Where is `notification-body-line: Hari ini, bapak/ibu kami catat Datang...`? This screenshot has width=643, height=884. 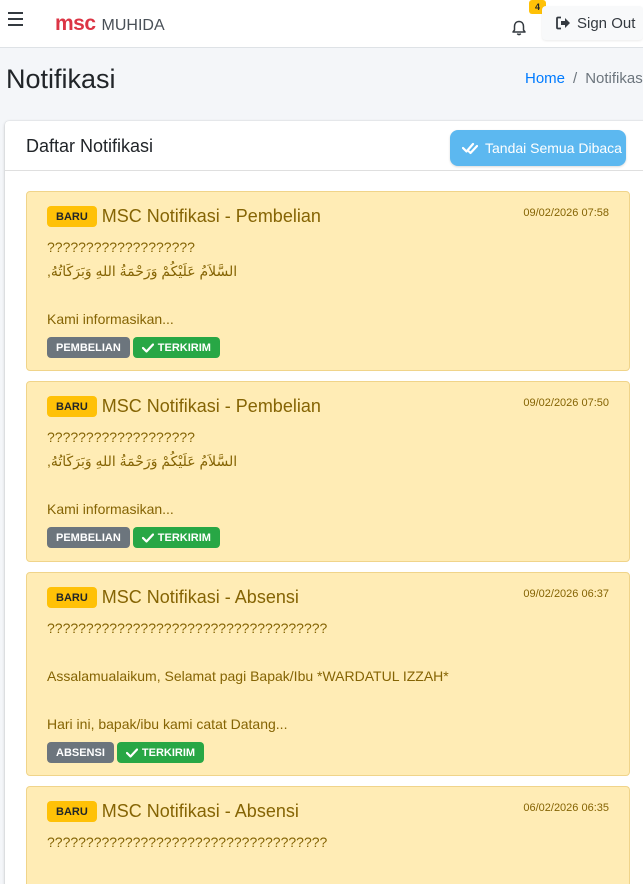
notification-body-line: Hari ini, bapak/ibu kami catat Datang... is located at coordinates (167, 724).